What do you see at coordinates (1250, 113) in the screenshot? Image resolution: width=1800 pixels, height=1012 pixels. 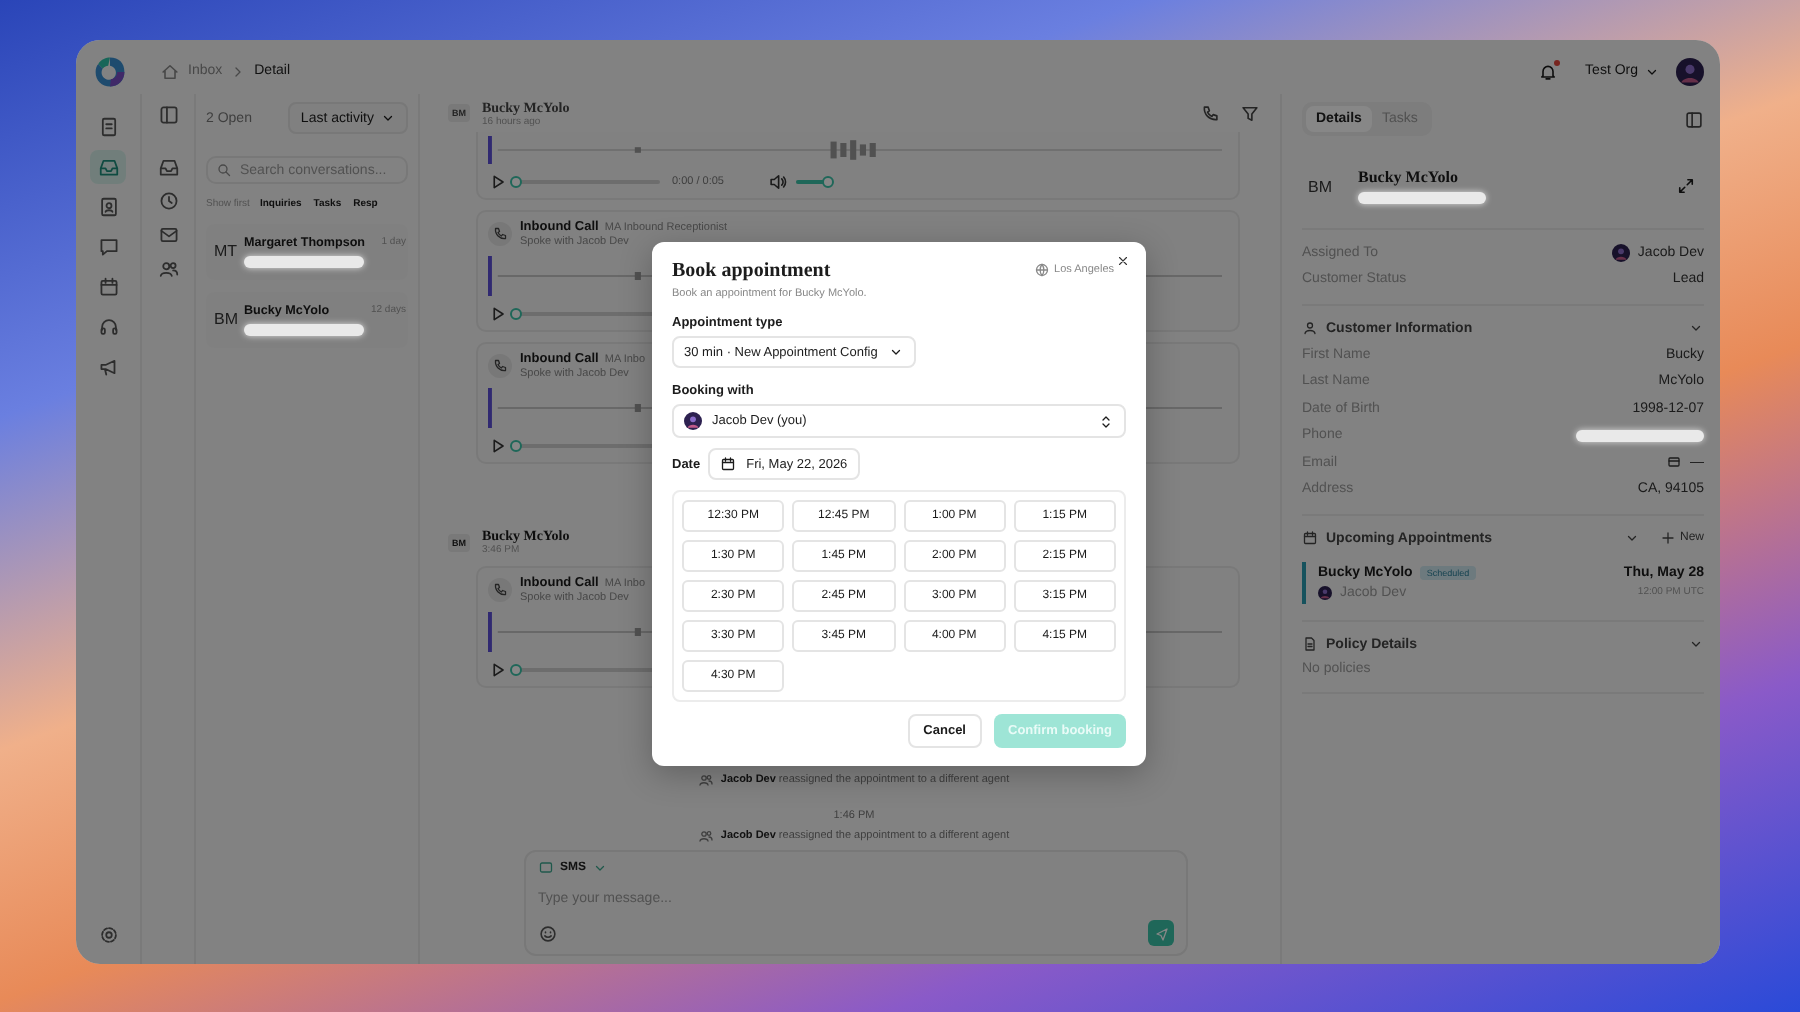 I see `filter-icon` at bounding box center [1250, 113].